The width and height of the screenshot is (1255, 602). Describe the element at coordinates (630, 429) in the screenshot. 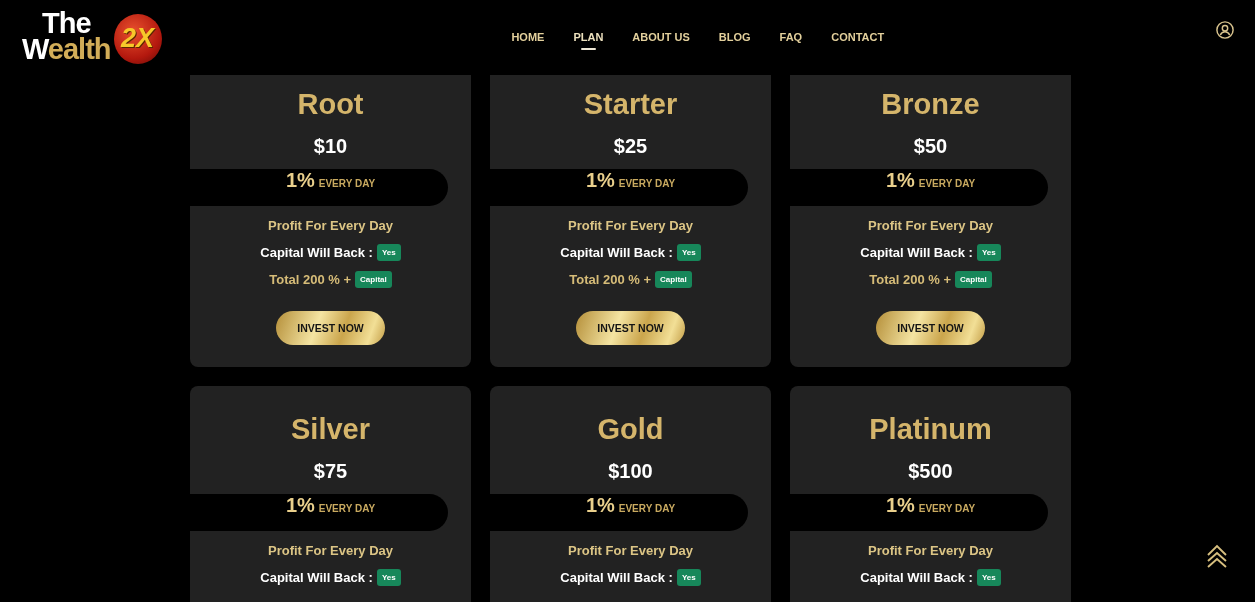

I see `plan-name: Gold` at that location.